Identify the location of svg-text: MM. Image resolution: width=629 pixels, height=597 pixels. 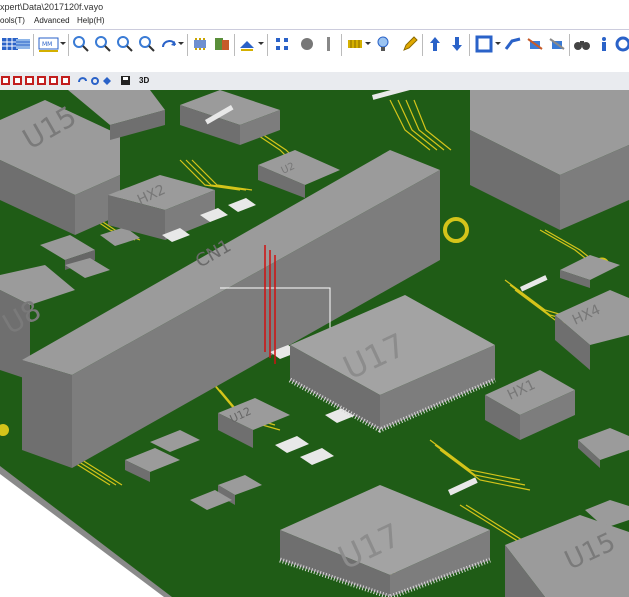
(47, 44).